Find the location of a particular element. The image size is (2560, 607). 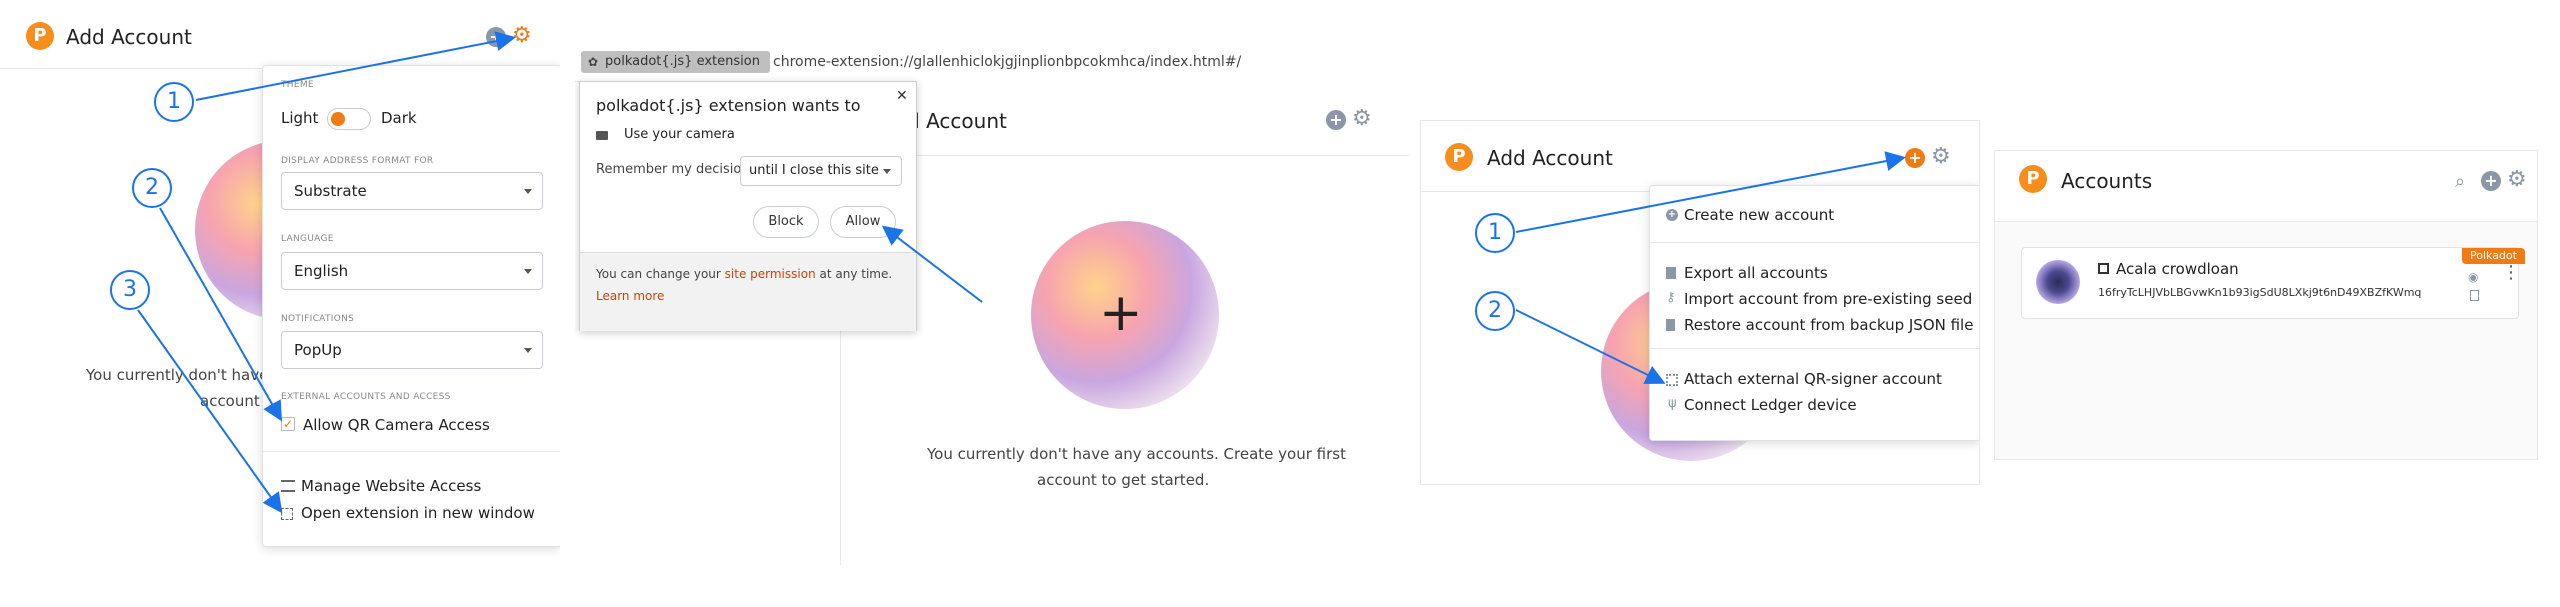

arrow-1-to-gear is located at coordinates (355, 66).